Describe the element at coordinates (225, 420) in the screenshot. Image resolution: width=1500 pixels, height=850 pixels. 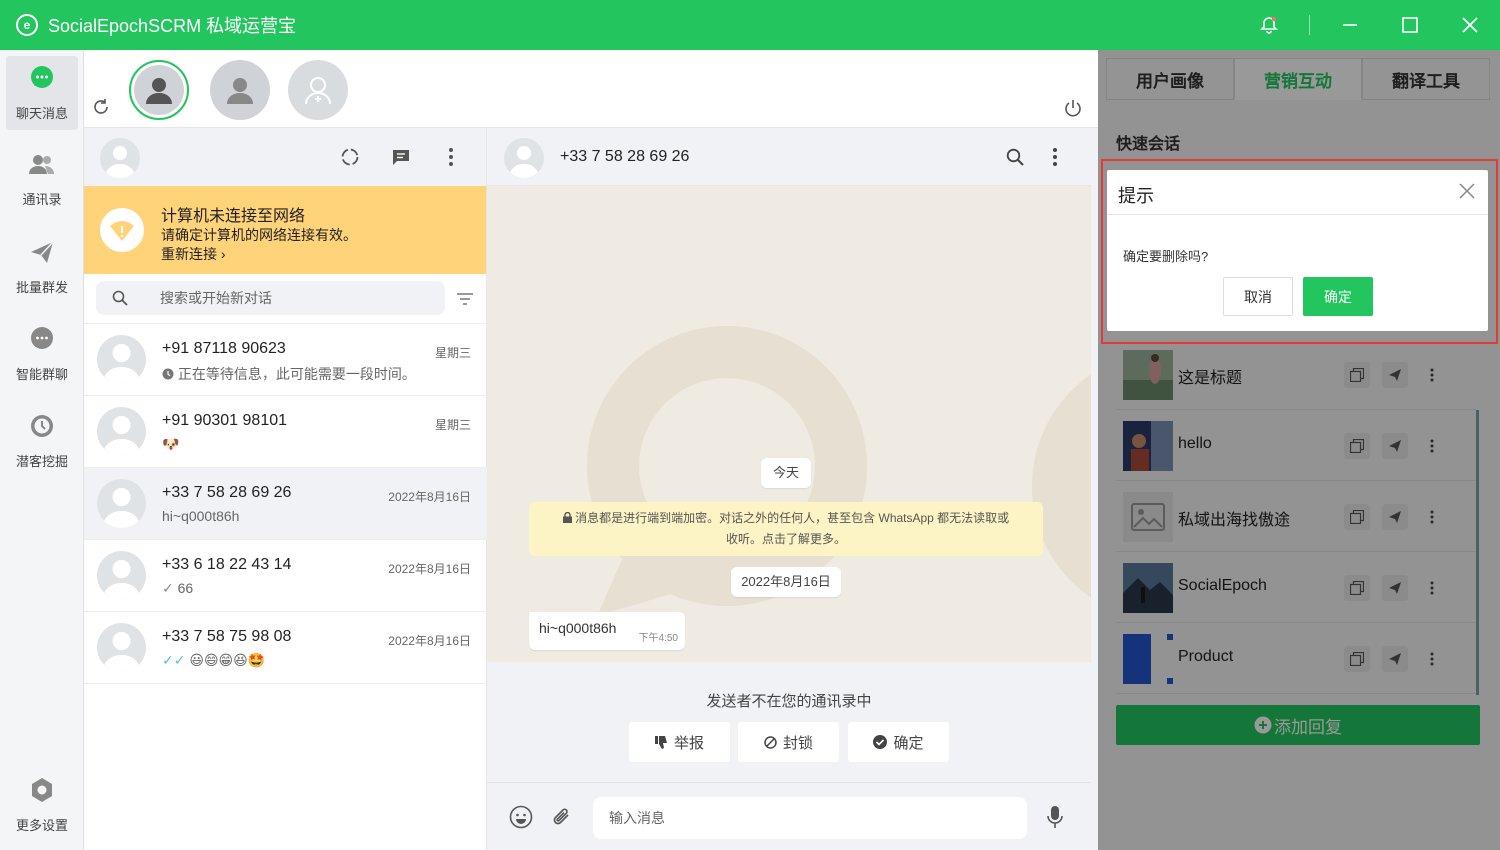
I see `chat-name: +91 90301 98101` at that location.